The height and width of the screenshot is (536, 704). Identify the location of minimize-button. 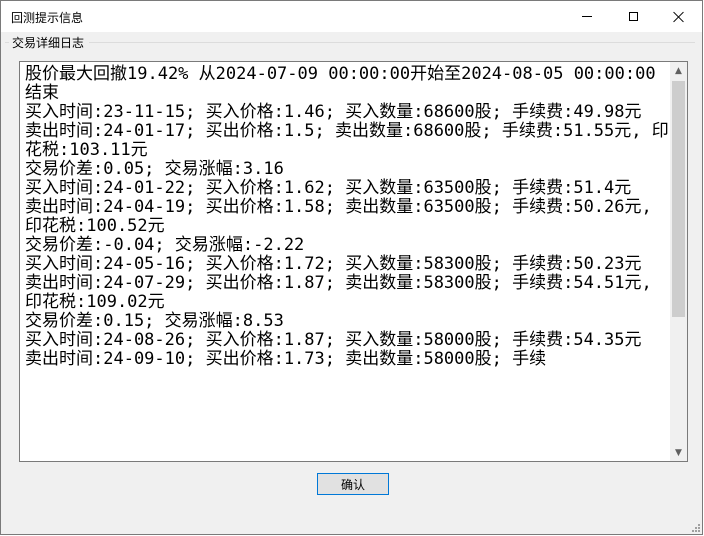
(587, 16).